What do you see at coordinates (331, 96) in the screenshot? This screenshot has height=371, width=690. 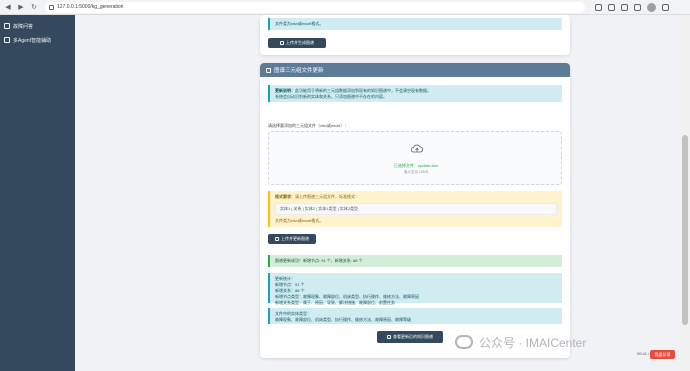 I see `update-info-line2: 系统会自动识别新的实体和关系，只添加图谱中不存在的内容。` at bounding box center [331, 96].